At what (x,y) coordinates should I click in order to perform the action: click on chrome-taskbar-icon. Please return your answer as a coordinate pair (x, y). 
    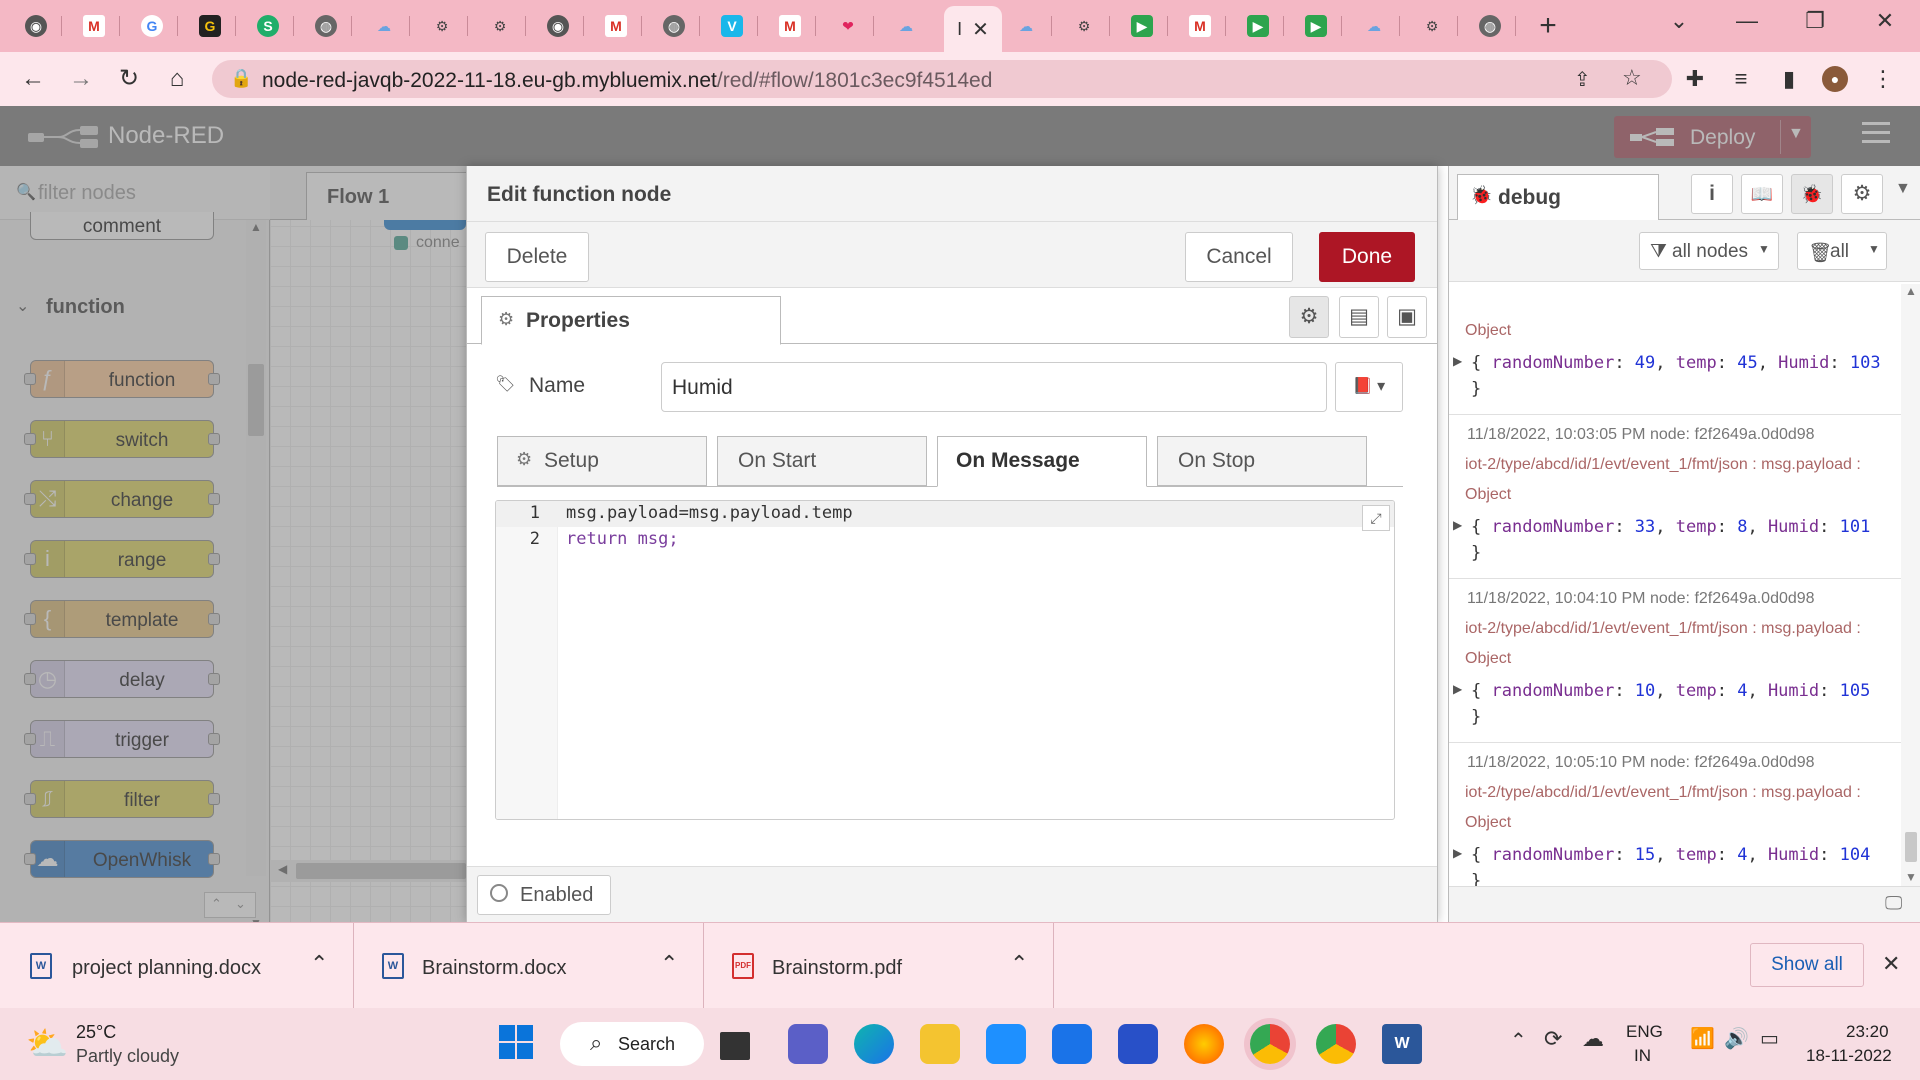
    Looking at the image, I should click on (1270, 1044).